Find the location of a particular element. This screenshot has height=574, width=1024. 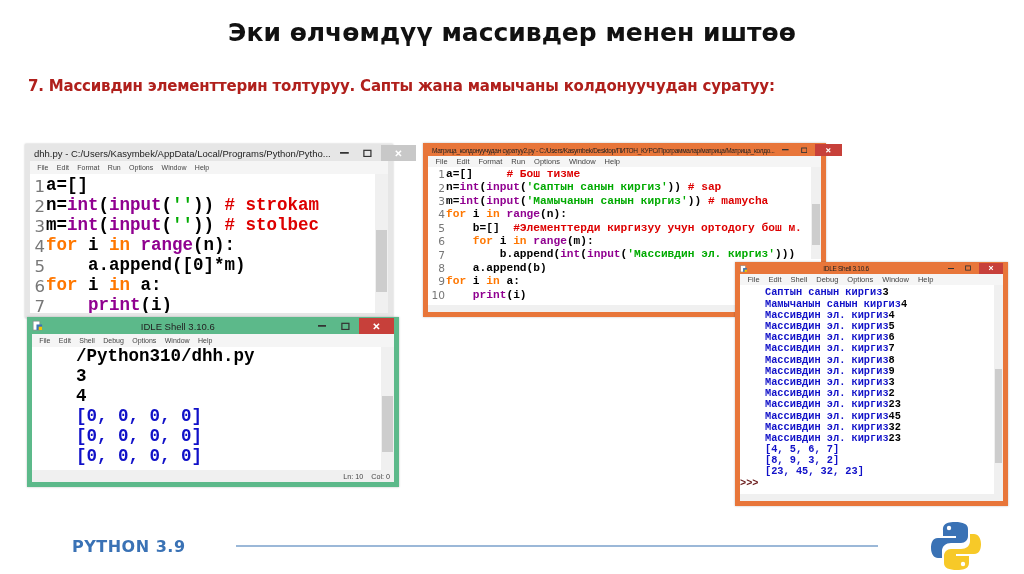

shell-output-line: Массивдин эл. киргиз45 is located at coordinates (833, 415).